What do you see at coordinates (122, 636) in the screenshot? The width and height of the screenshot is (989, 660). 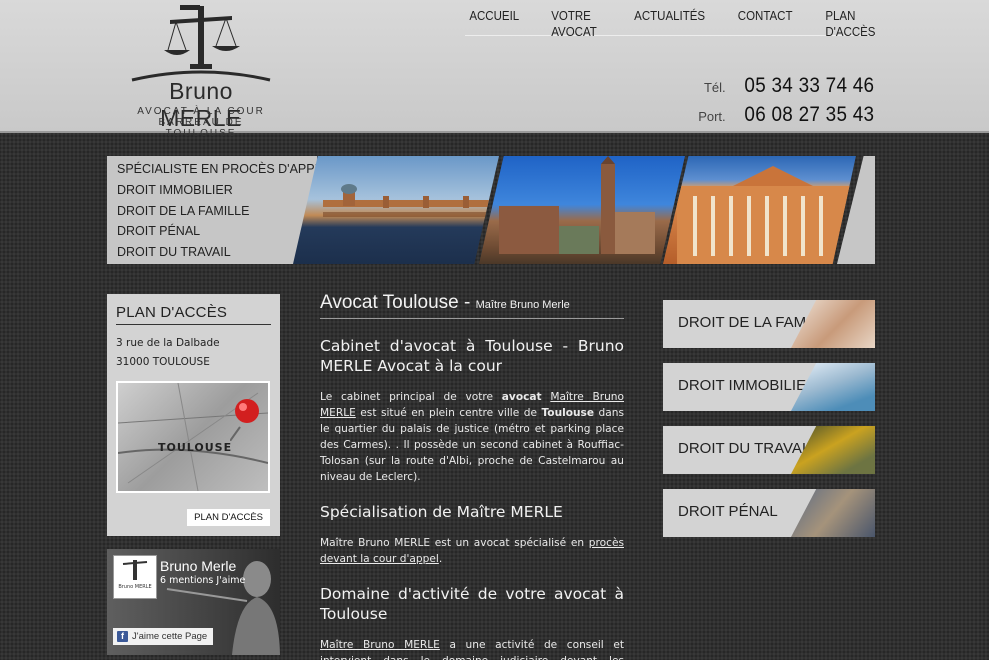 I see `facebook-icon: f` at bounding box center [122, 636].